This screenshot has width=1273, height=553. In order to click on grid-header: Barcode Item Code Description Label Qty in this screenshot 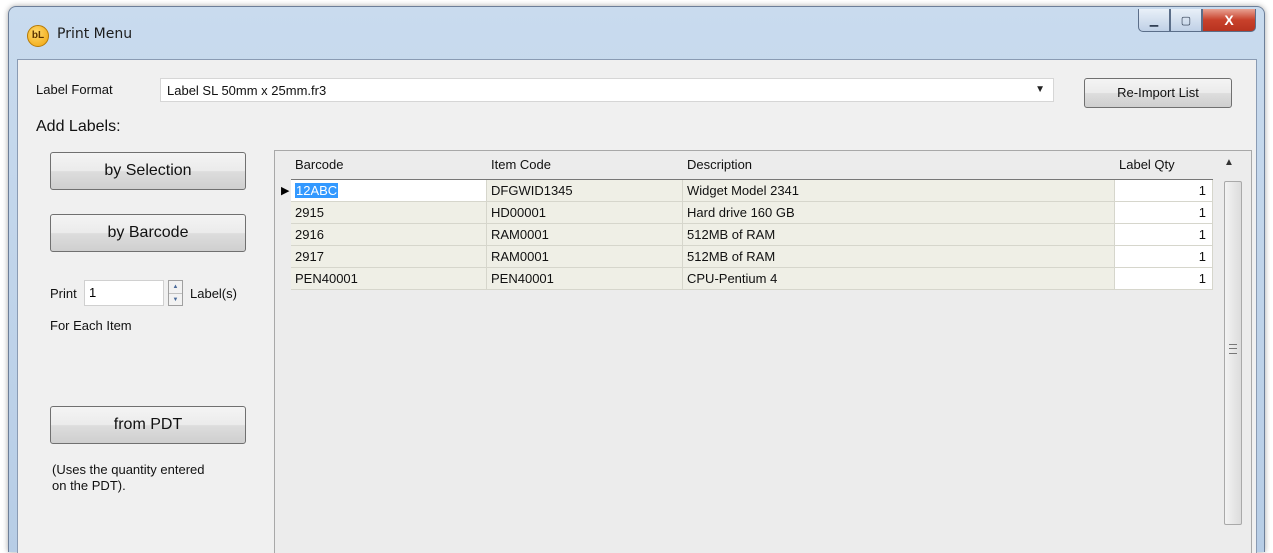, I will do `click(744, 165)`.